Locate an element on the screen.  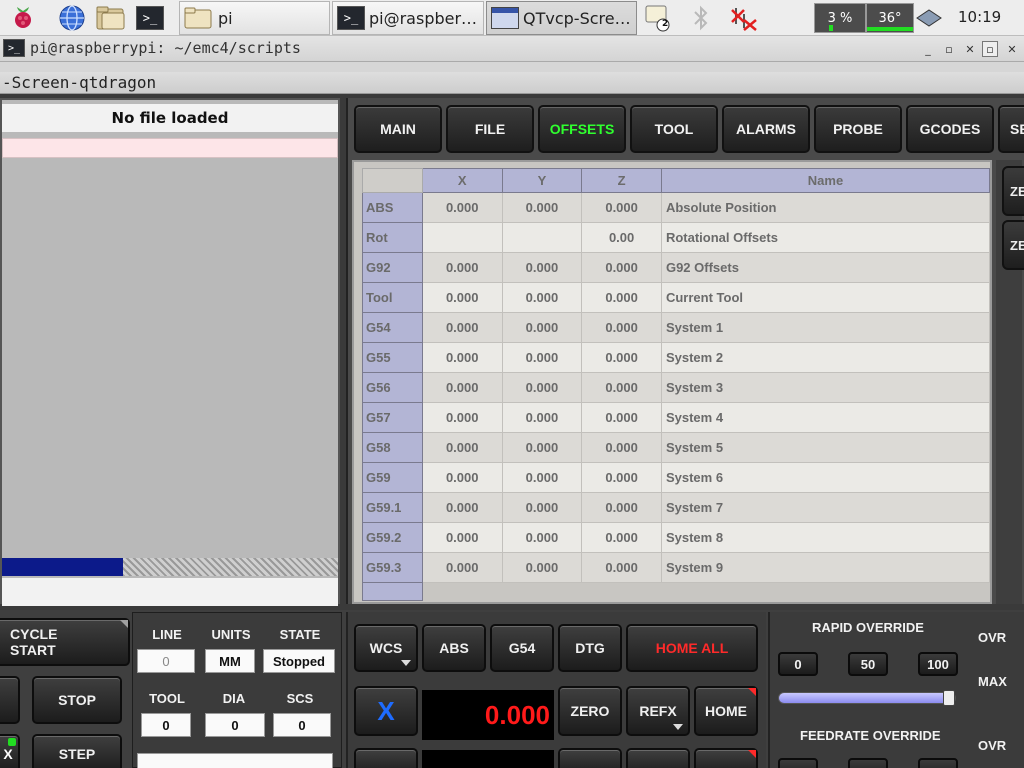
task-file-manager: pi is located at coordinates (254, 18).